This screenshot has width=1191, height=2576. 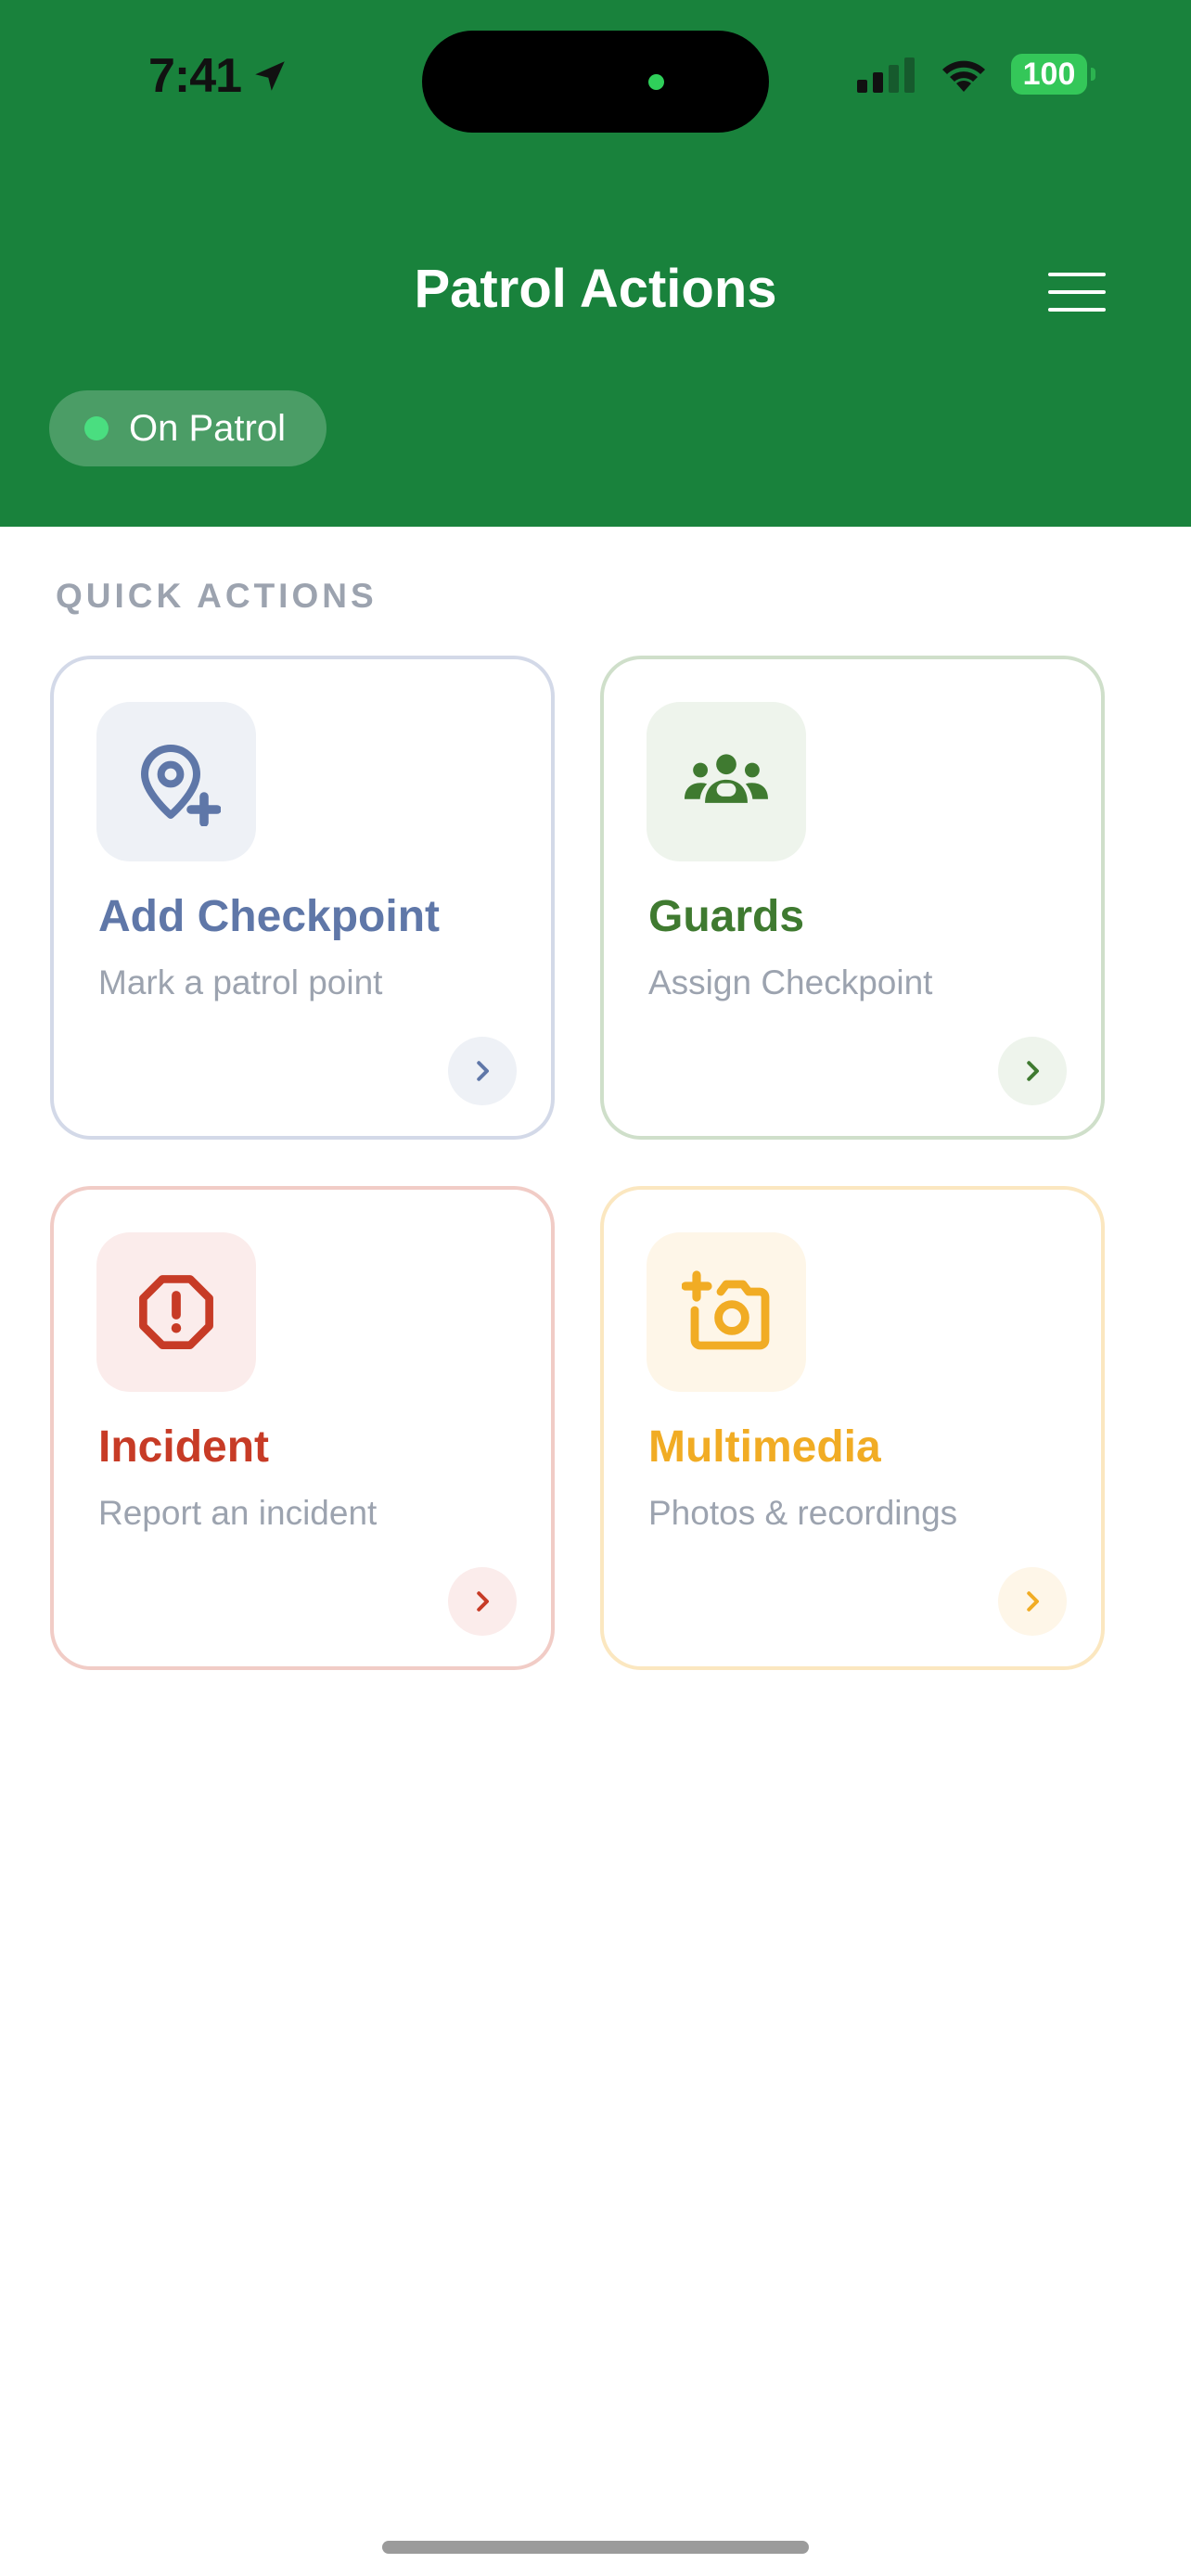 I want to click on card-title: Guards, so click(x=726, y=917).